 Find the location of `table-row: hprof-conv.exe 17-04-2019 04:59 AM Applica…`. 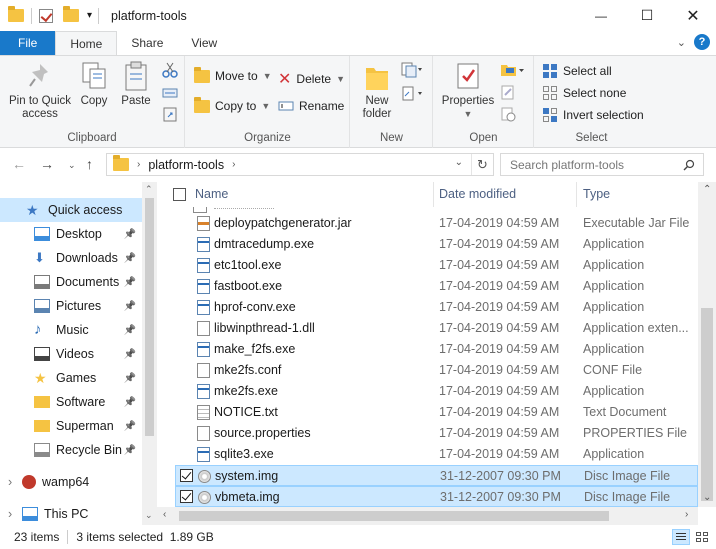

table-row: hprof-conv.exe 17-04-2019 04:59 AM Applica… is located at coordinates (436, 307).